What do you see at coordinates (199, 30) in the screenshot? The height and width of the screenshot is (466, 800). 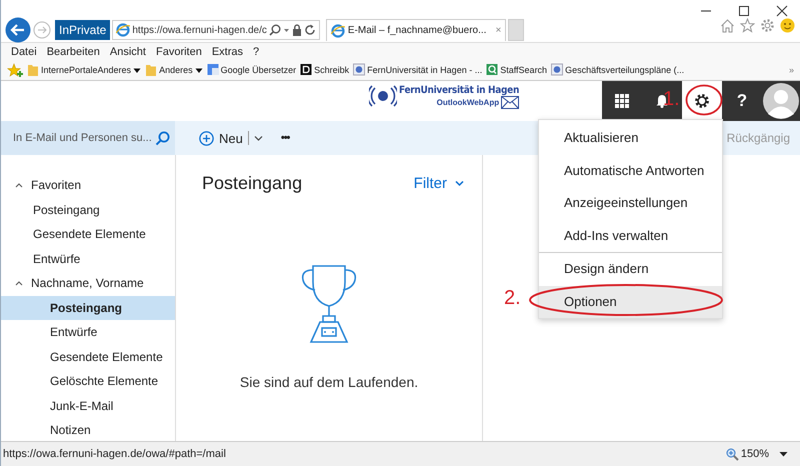 I see `address-text: https://owa.fernuni-hagen.de/c` at bounding box center [199, 30].